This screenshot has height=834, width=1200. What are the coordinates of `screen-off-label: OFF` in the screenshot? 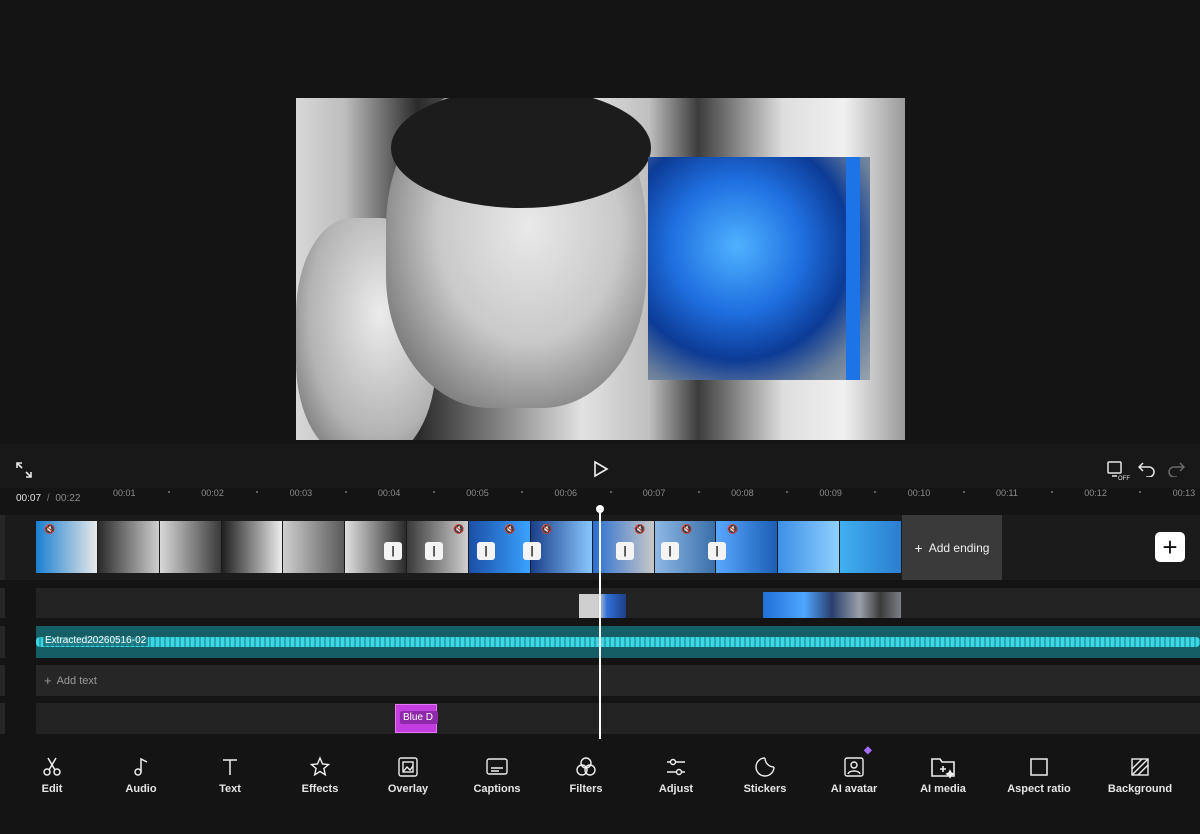 It's located at (1124, 479).